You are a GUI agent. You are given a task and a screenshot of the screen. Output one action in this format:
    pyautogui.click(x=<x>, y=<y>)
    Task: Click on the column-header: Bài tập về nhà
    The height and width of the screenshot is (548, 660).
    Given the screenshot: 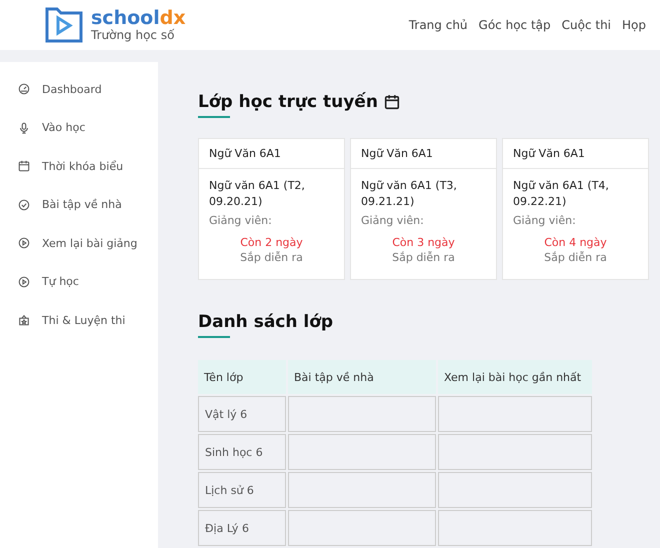 What is the action you would take?
    pyautogui.click(x=362, y=377)
    